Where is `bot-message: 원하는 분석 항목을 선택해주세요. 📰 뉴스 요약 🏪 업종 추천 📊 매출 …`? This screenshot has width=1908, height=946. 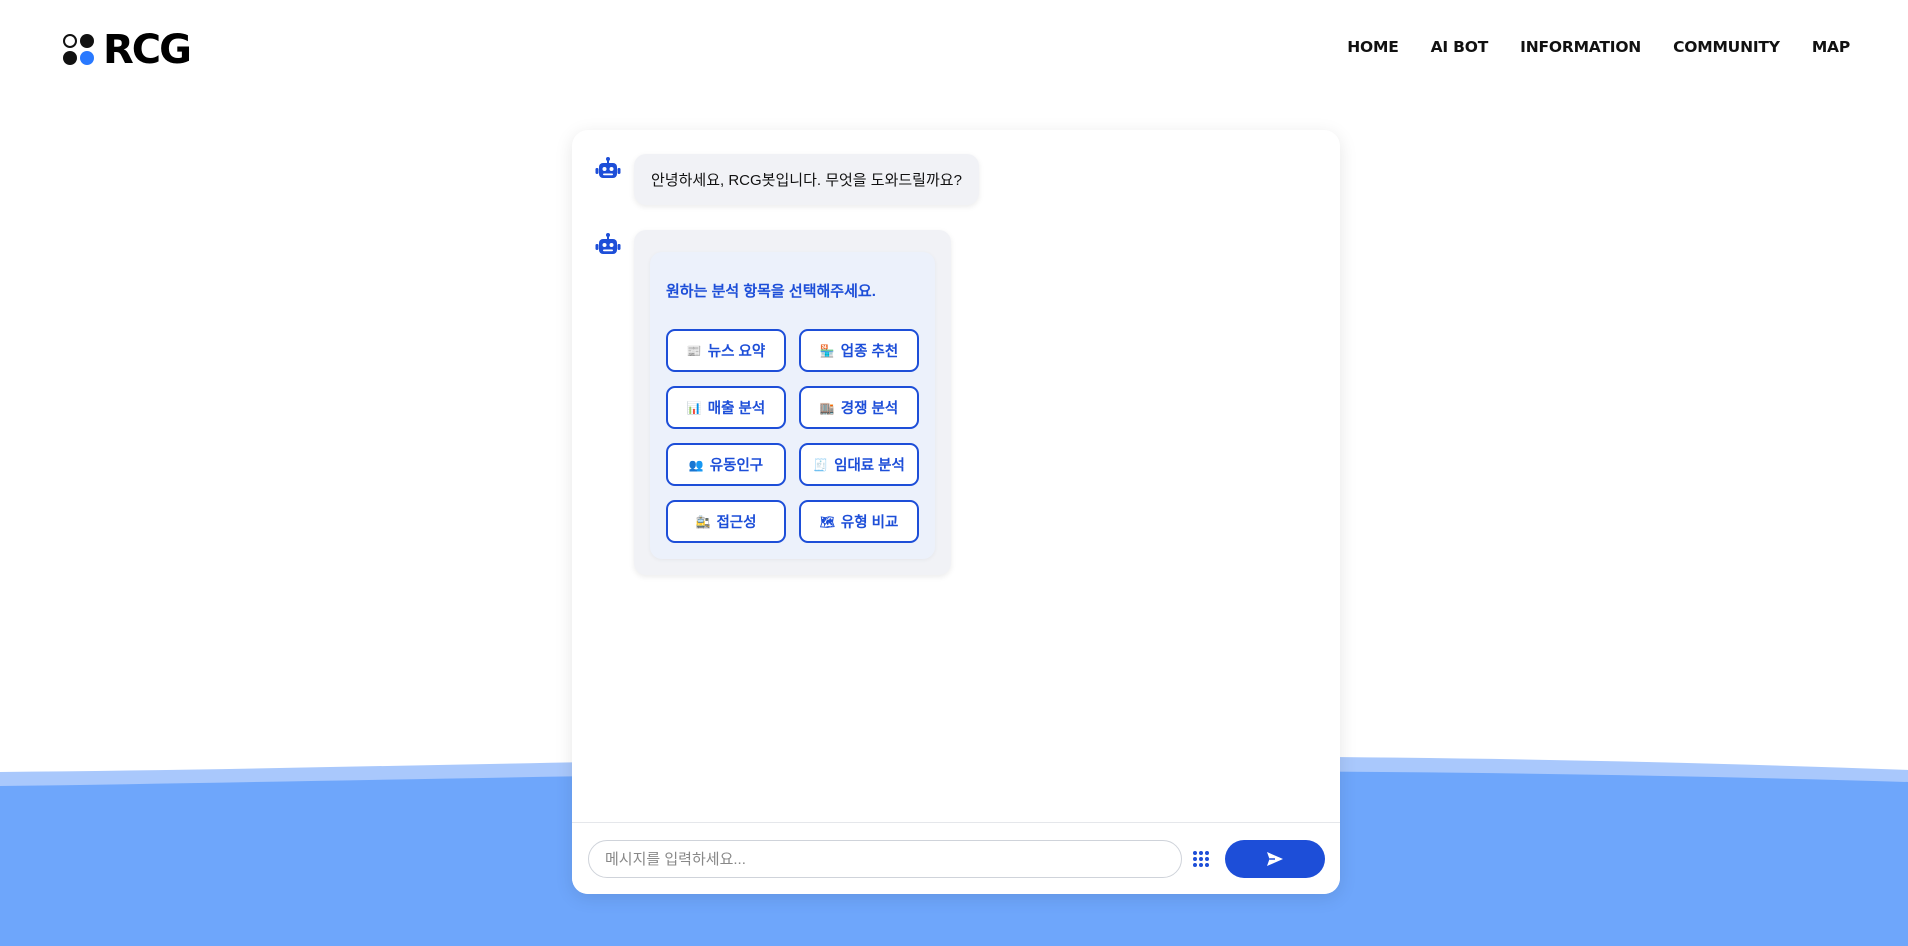
bot-message: 원하는 분석 항목을 선택해주세요. 📰 뉴스 요약 🏪 업종 추천 📊 매출 … is located at coordinates (772, 402).